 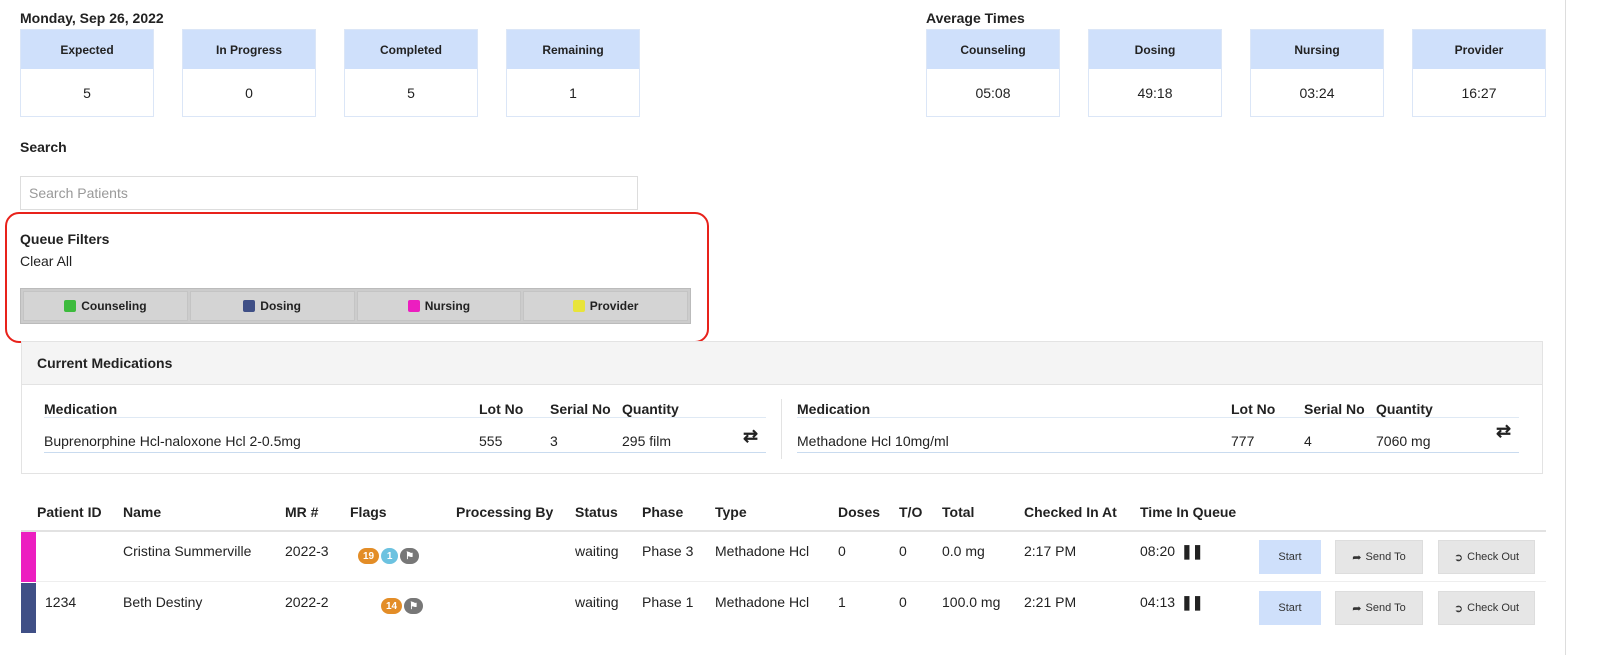 I want to click on checked-in-at: 2:21 PM, so click(x=1050, y=602).